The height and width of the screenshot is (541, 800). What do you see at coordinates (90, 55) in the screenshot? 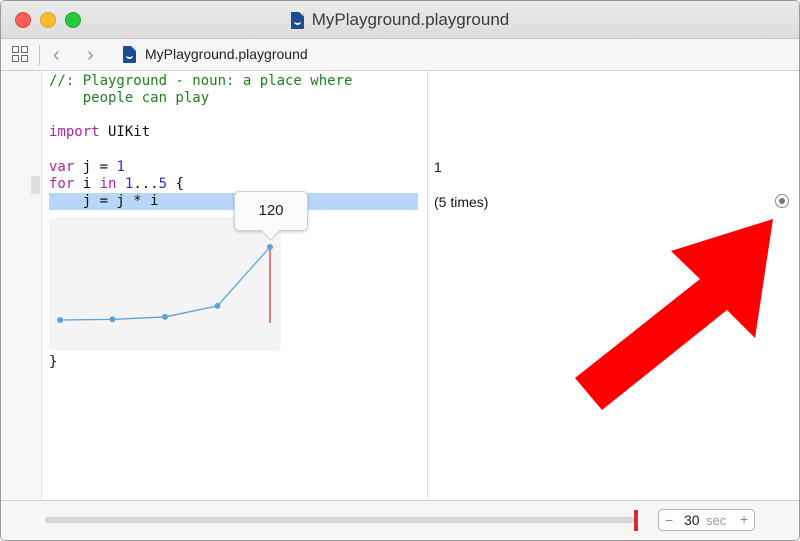
I see `forward-arrow-icon: ›` at bounding box center [90, 55].